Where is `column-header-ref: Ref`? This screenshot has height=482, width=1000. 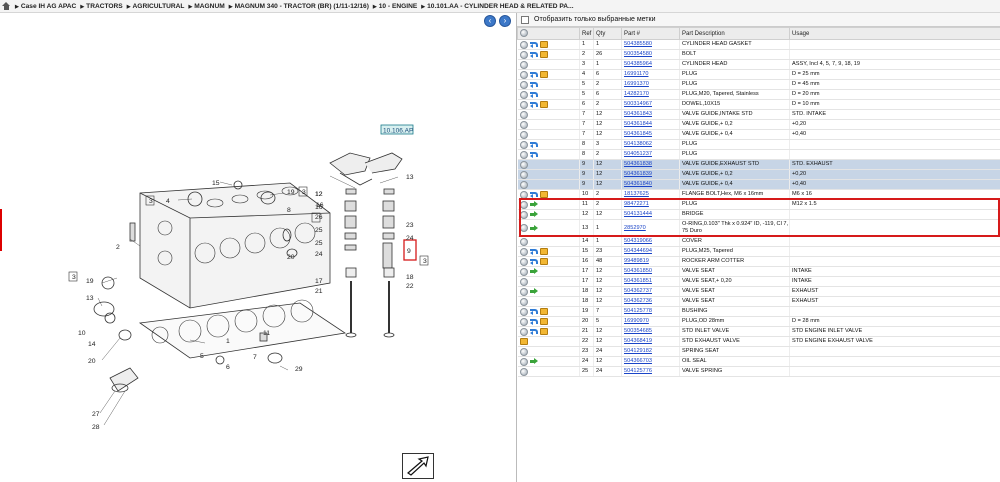 column-header-ref: Ref is located at coordinates (586, 33).